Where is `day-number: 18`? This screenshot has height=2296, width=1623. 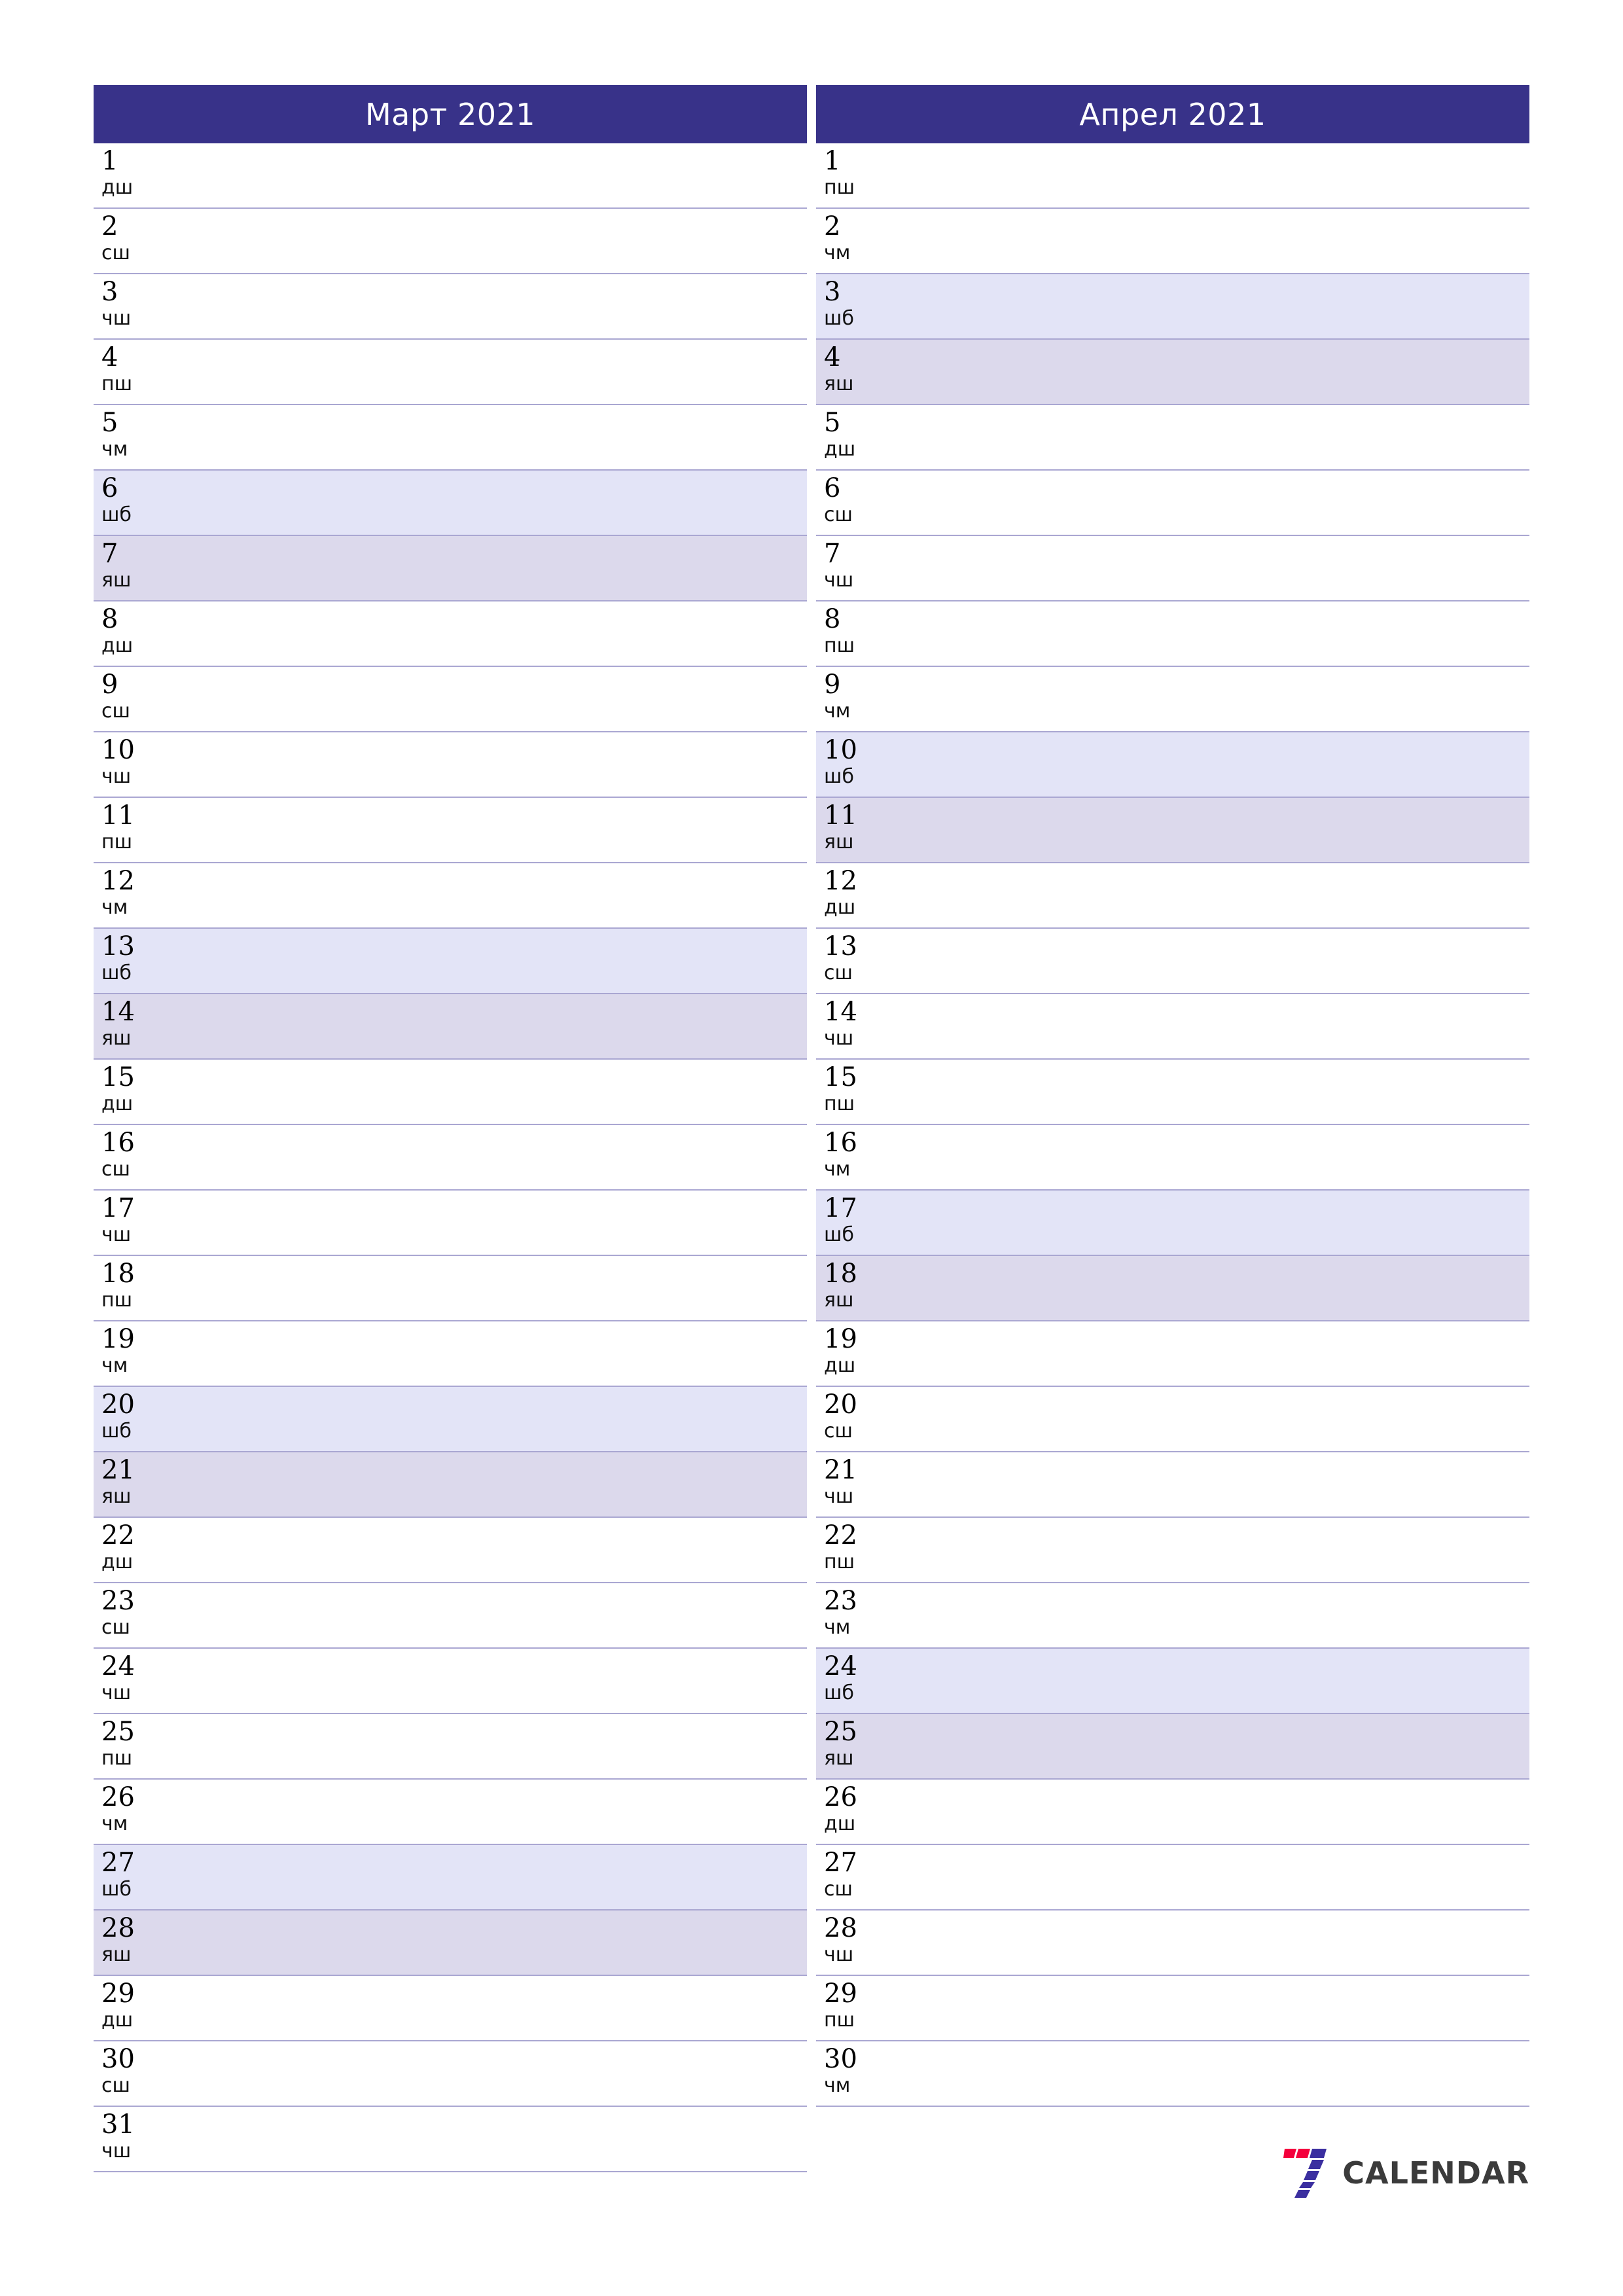
day-number: 18 is located at coordinates (118, 1274).